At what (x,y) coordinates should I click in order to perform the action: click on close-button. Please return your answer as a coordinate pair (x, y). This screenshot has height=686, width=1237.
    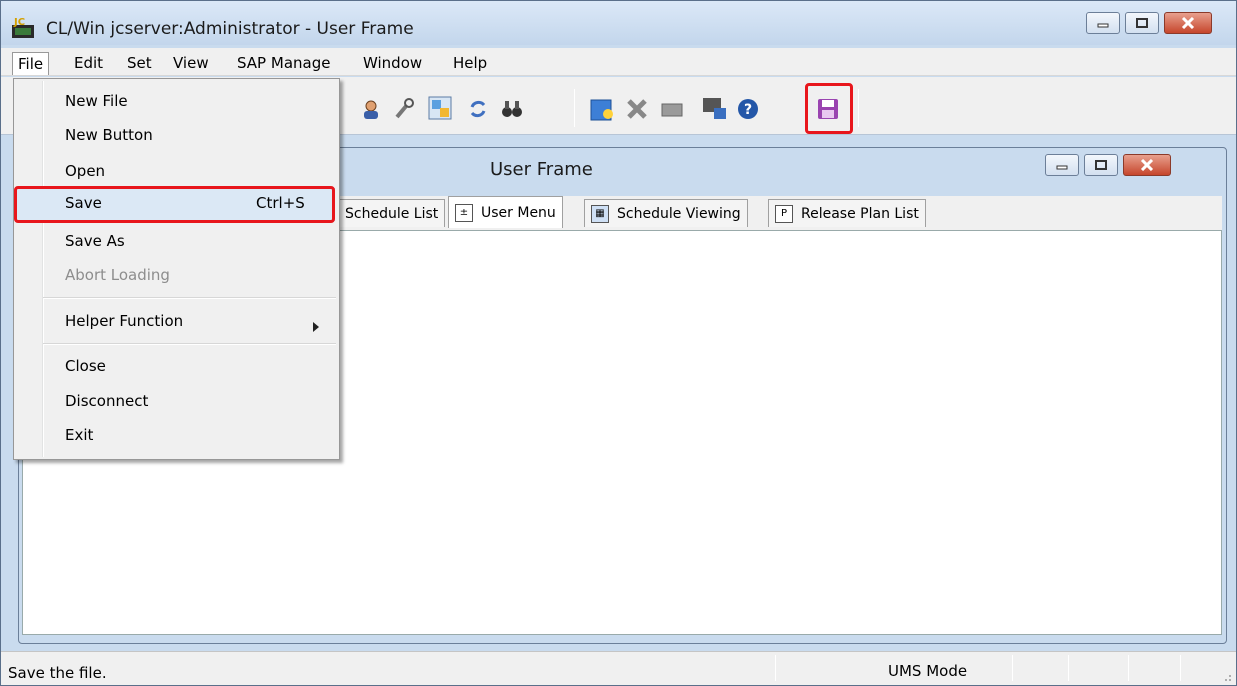
    Looking at the image, I should click on (1188, 23).